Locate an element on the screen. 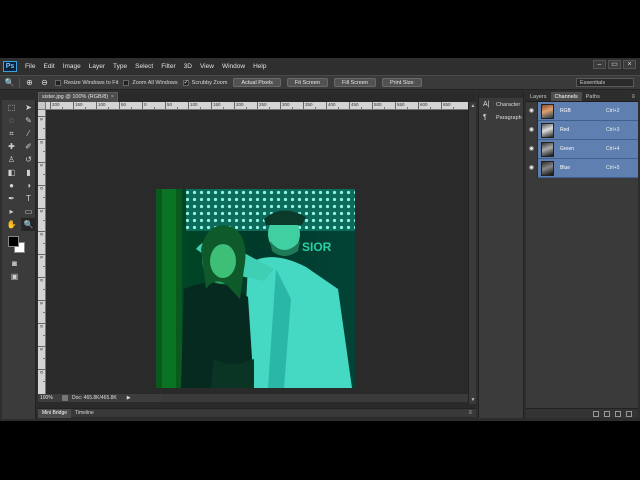 The width and height of the screenshot is (640, 480). document-image: SIOR is located at coordinates (255, 288).